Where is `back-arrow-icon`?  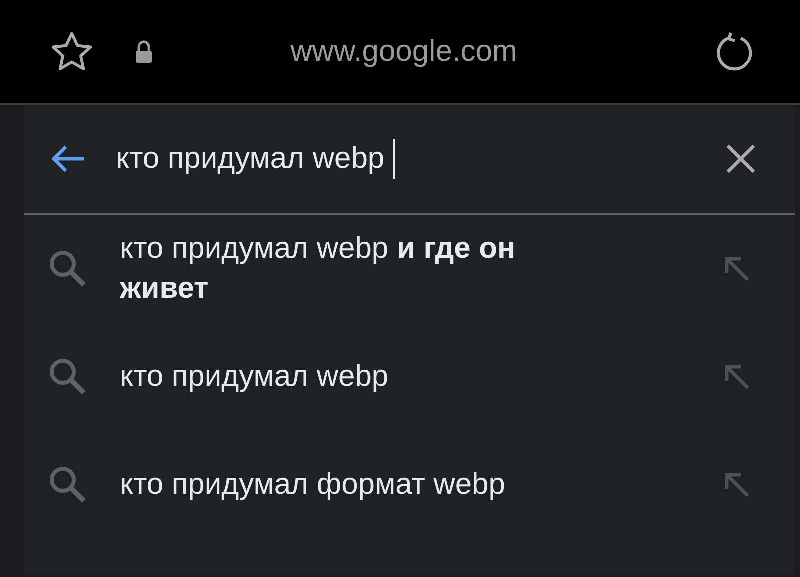
back-arrow-icon is located at coordinates (68, 159).